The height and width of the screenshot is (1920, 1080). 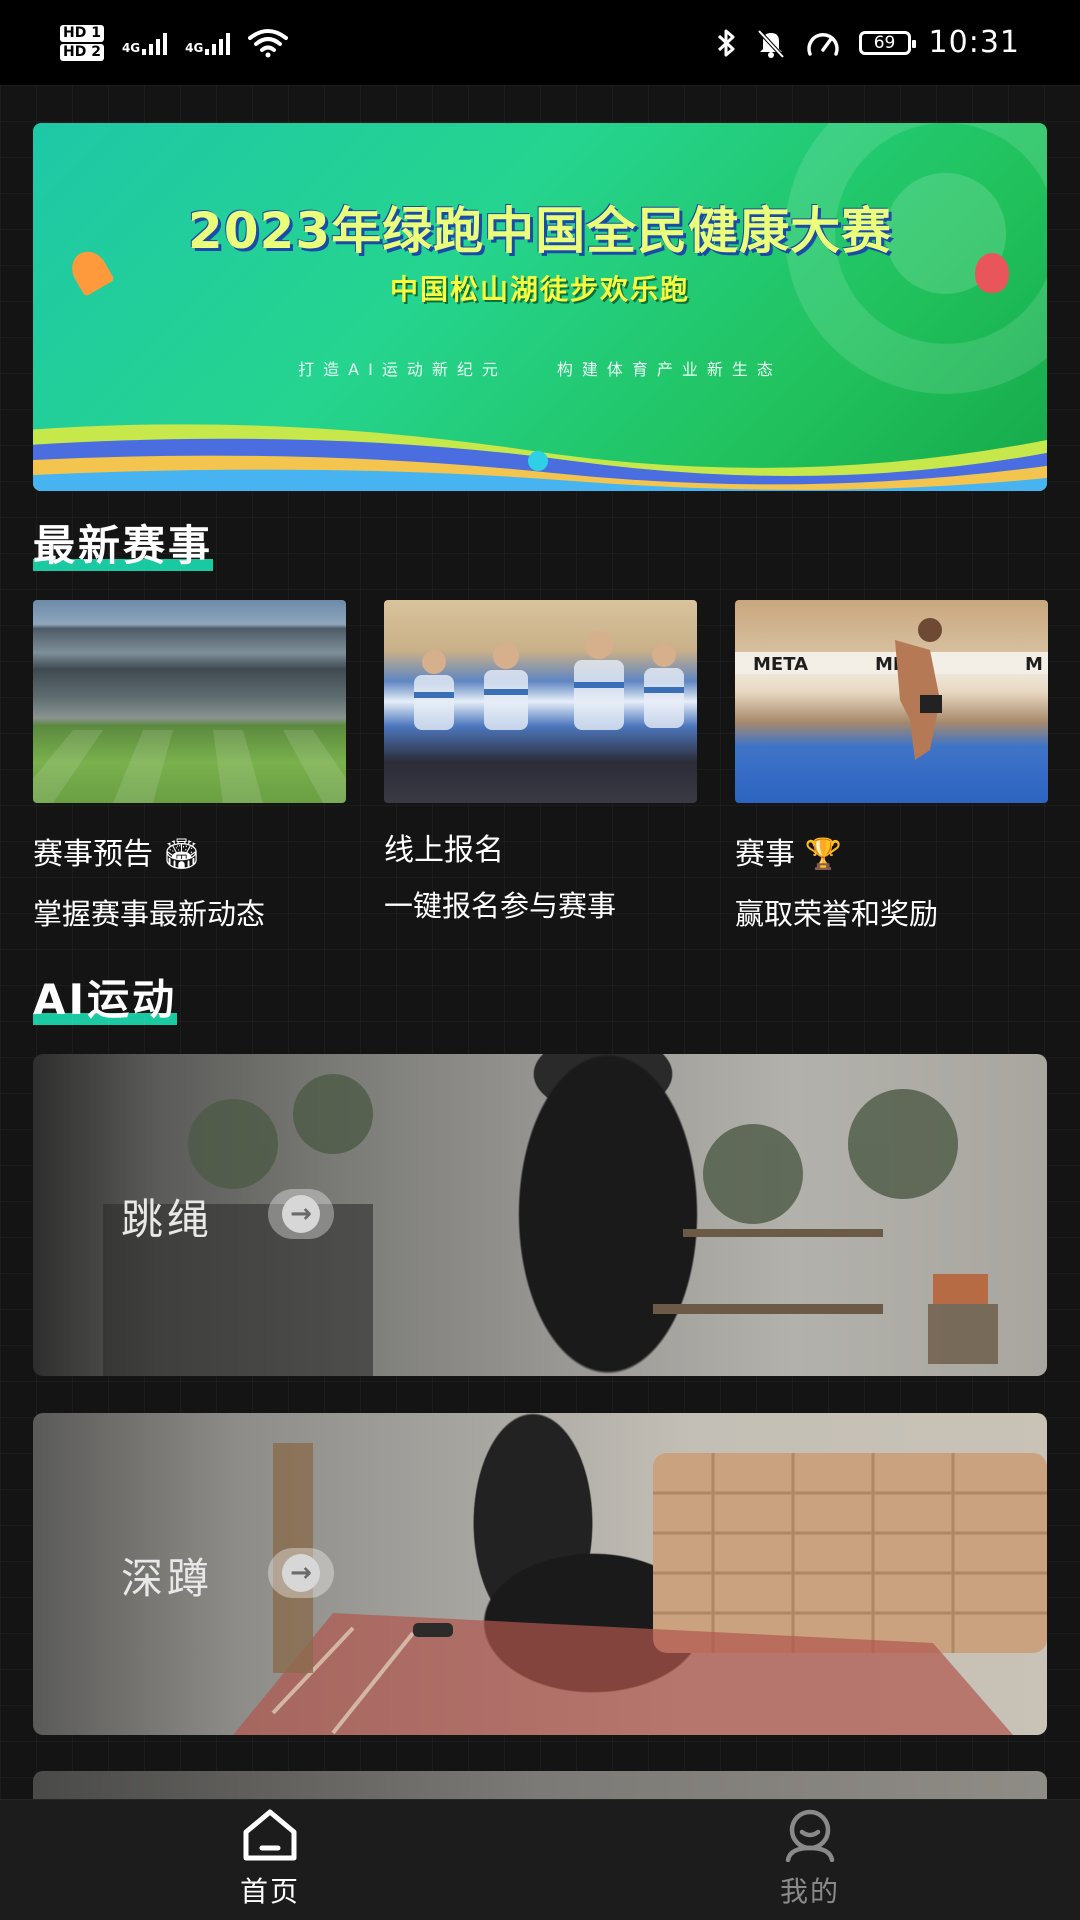 I want to click on tab-home-label: 首页, so click(x=269, y=1891).